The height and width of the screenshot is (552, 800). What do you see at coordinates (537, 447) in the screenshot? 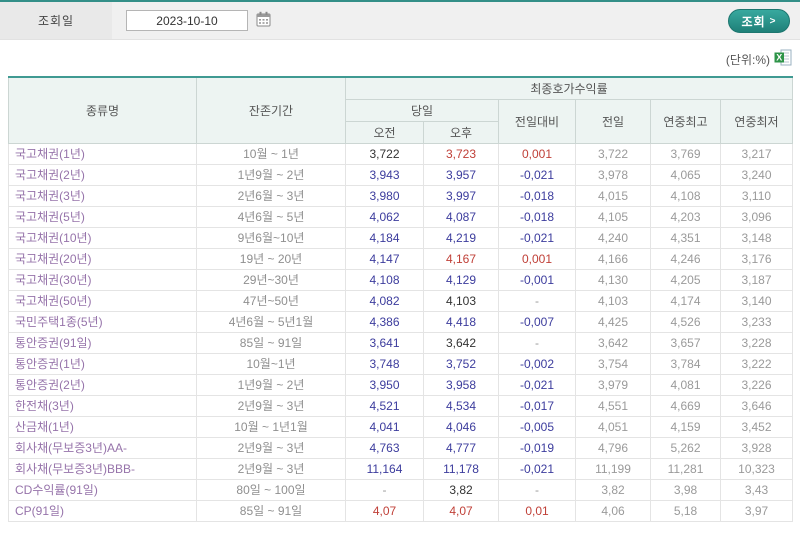
I see `cell-change-vs-prev: -0,019` at bounding box center [537, 447].